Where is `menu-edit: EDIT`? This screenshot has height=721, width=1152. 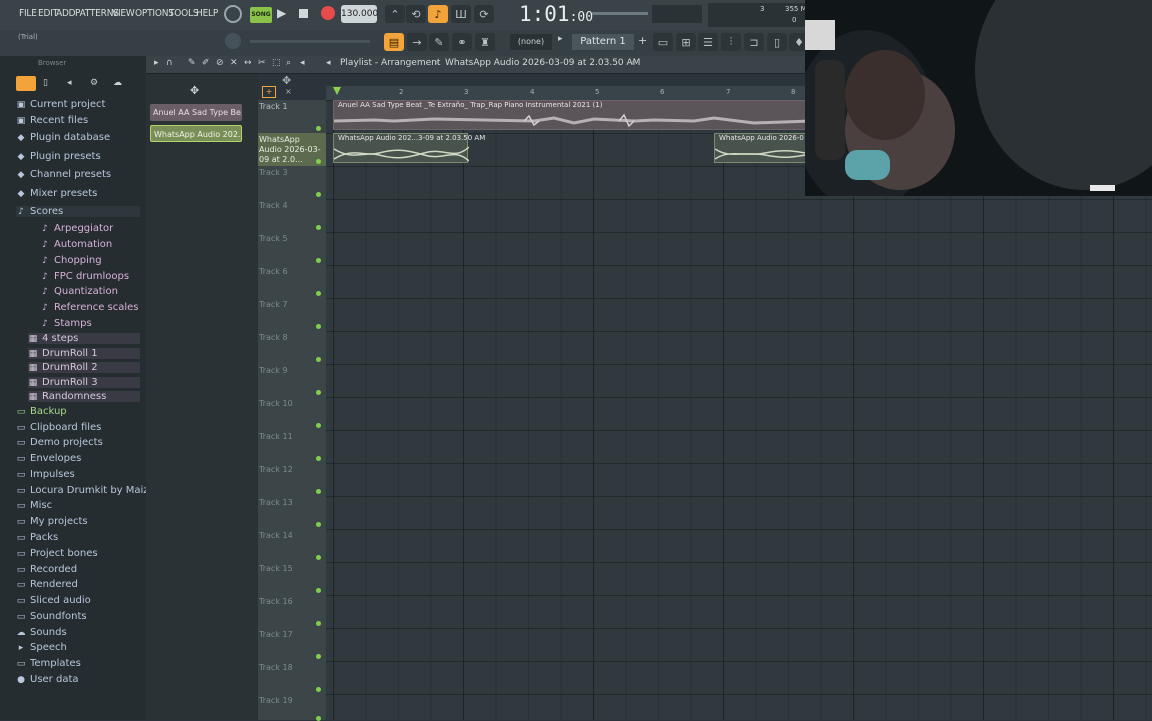
menu-edit: EDIT is located at coordinates (48, 13).